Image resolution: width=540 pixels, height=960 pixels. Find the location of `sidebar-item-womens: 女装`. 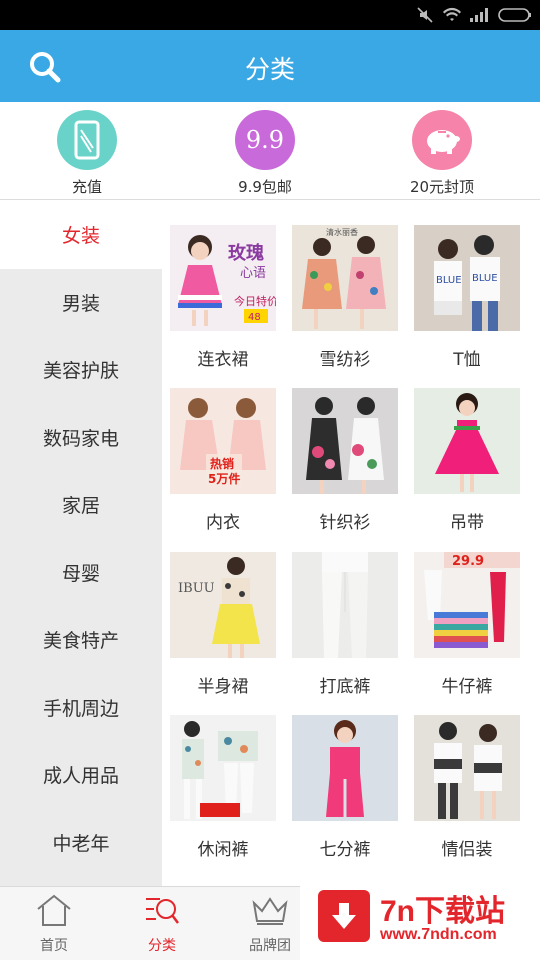

sidebar-item-womens: 女装 is located at coordinates (81, 235).